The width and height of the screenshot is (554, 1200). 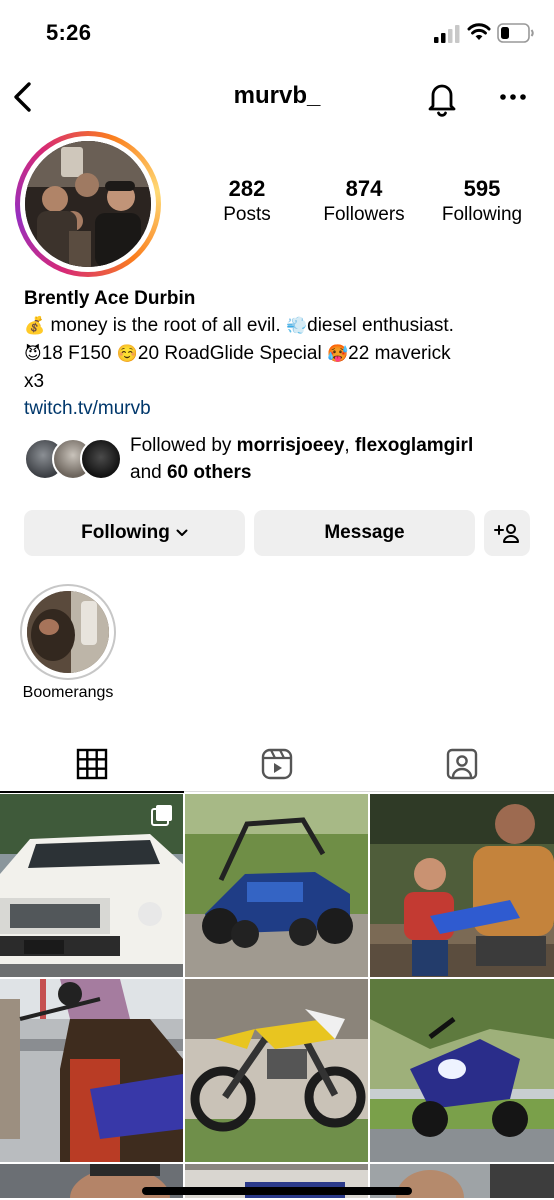 I want to click on notification-bell-icon, so click(x=442, y=98).